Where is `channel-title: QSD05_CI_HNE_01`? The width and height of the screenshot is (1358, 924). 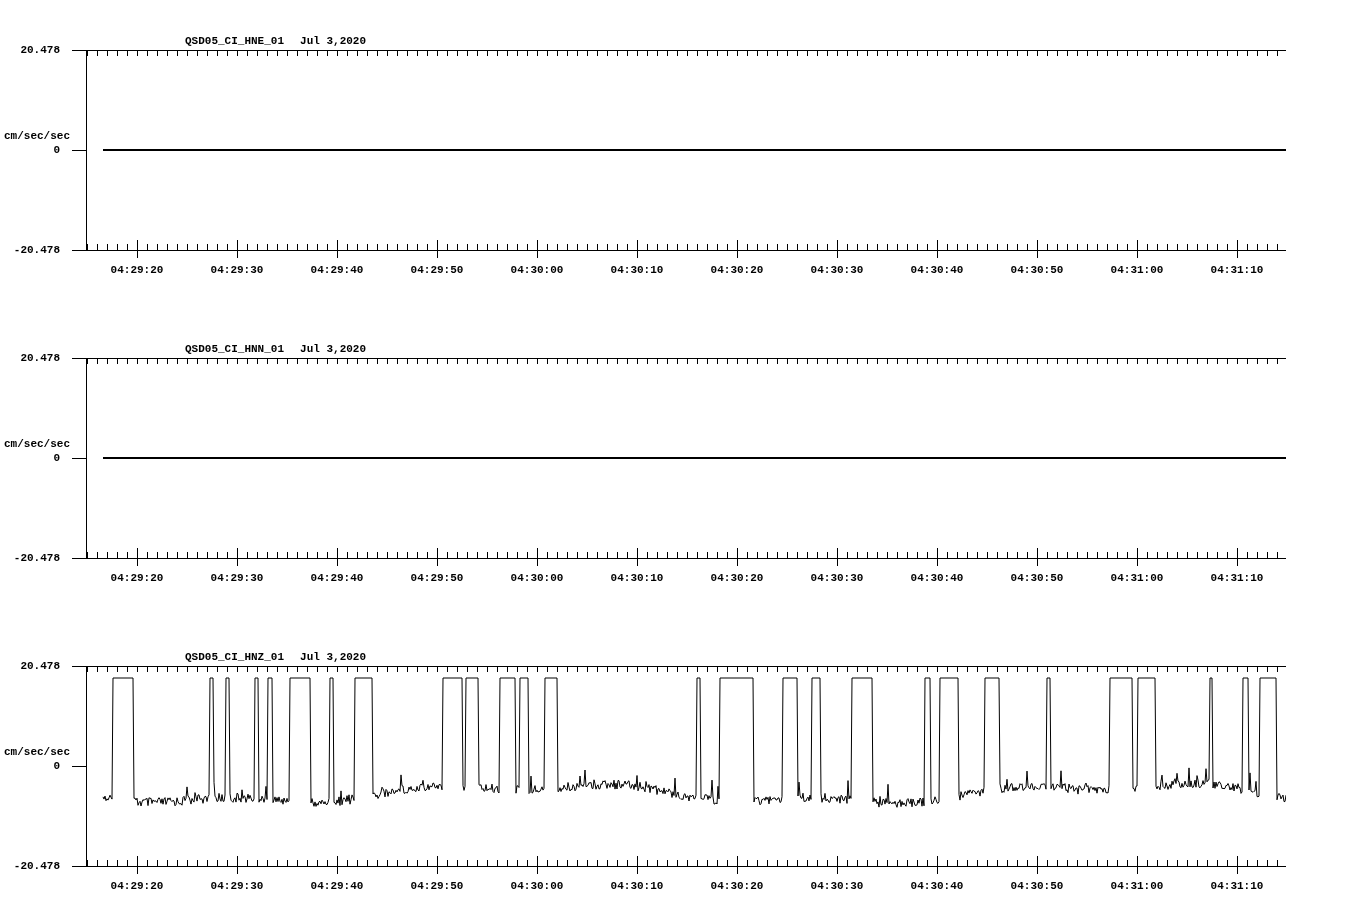 channel-title: QSD05_CI_HNE_01 is located at coordinates (235, 41).